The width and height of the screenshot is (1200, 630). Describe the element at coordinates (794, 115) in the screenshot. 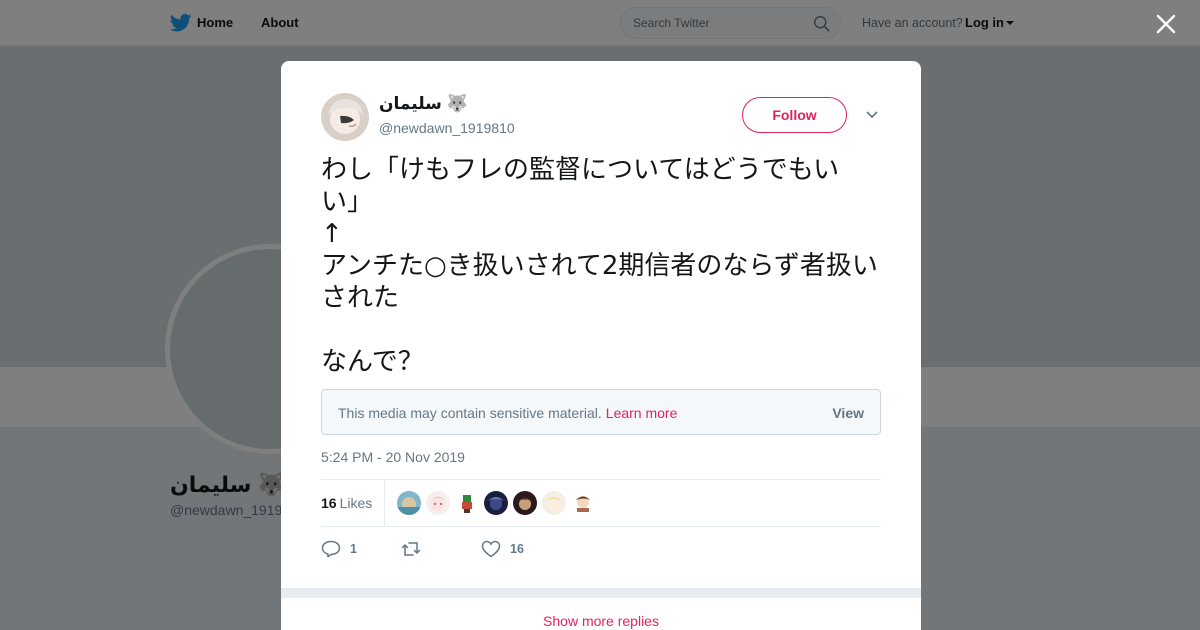

I see `follow-button: Follow` at that location.